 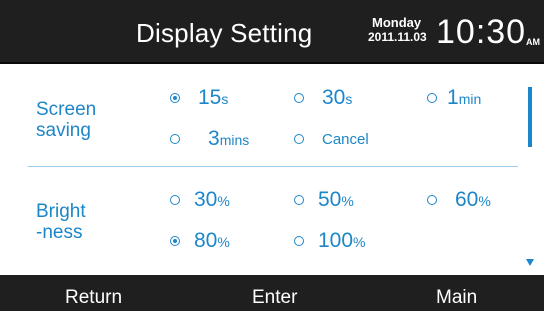 I want to click on clock-ampm: AM, so click(x=533, y=42).